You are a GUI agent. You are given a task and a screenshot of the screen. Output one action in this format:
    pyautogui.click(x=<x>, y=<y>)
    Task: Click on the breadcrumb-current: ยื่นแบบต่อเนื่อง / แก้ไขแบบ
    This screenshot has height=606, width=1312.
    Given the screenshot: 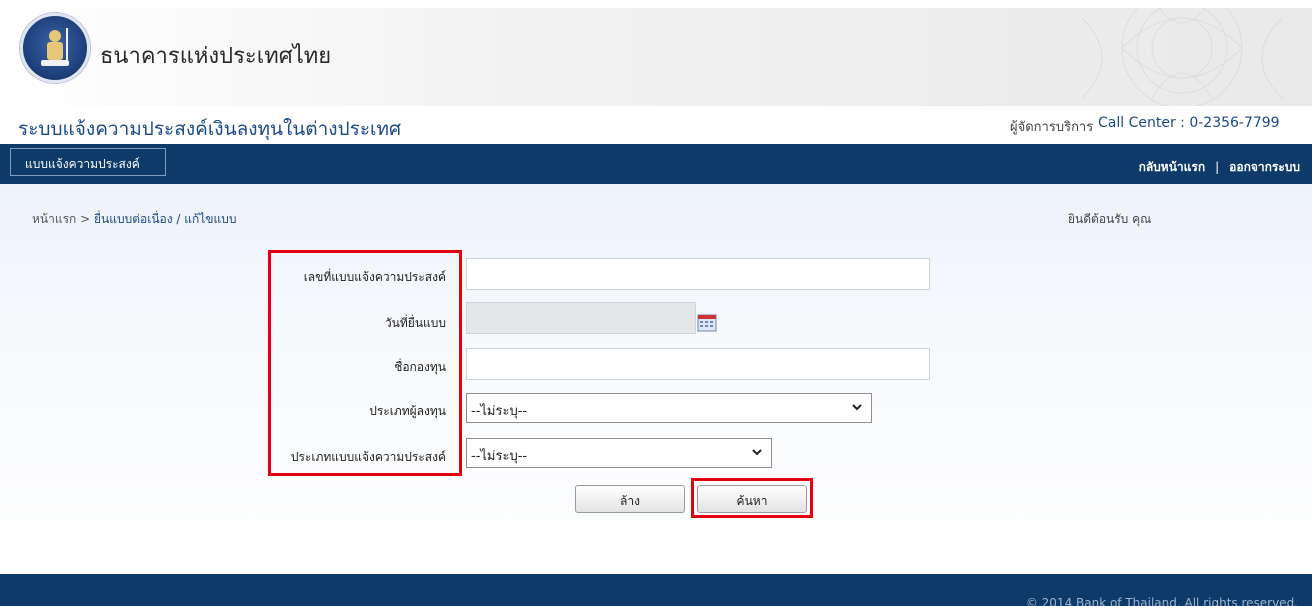 What is the action you would take?
    pyautogui.click(x=165, y=219)
    